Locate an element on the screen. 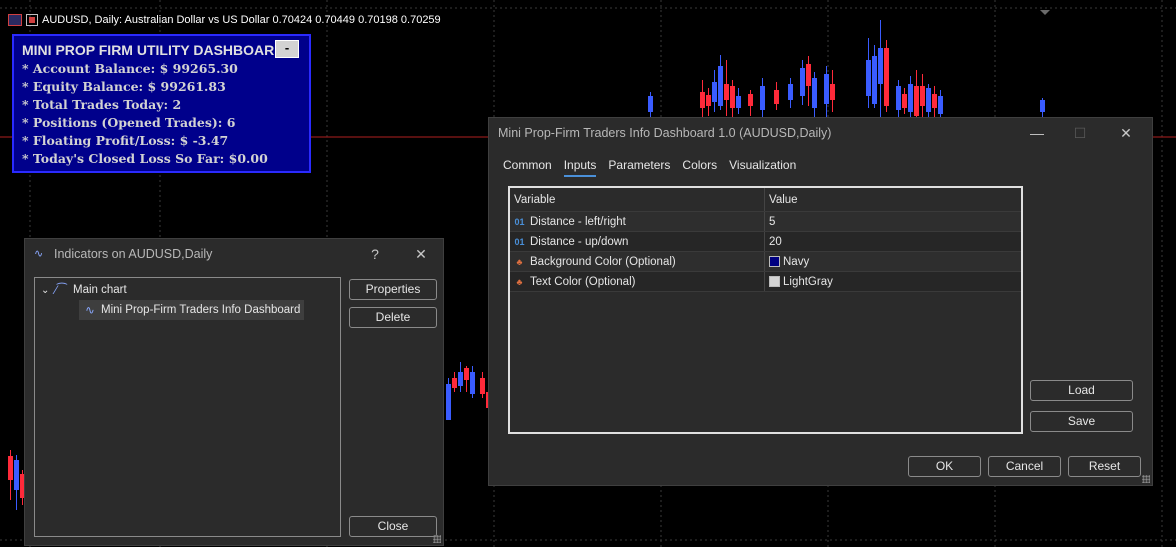 The height and width of the screenshot is (547, 1176). value-cell: LightGray is located at coordinates (893, 281).